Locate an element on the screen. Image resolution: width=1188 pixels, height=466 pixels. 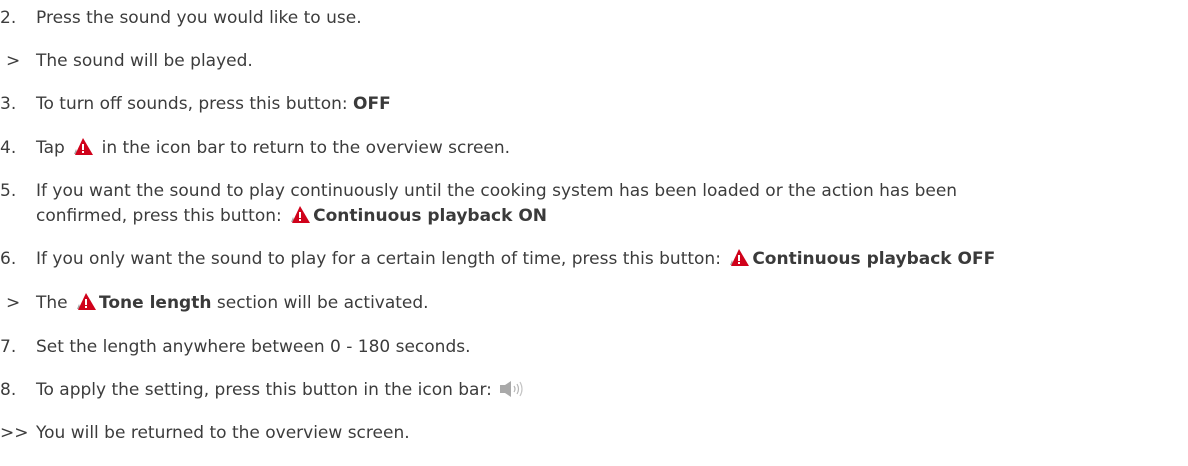
step-text-before: The is located at coordinates (55, 303).